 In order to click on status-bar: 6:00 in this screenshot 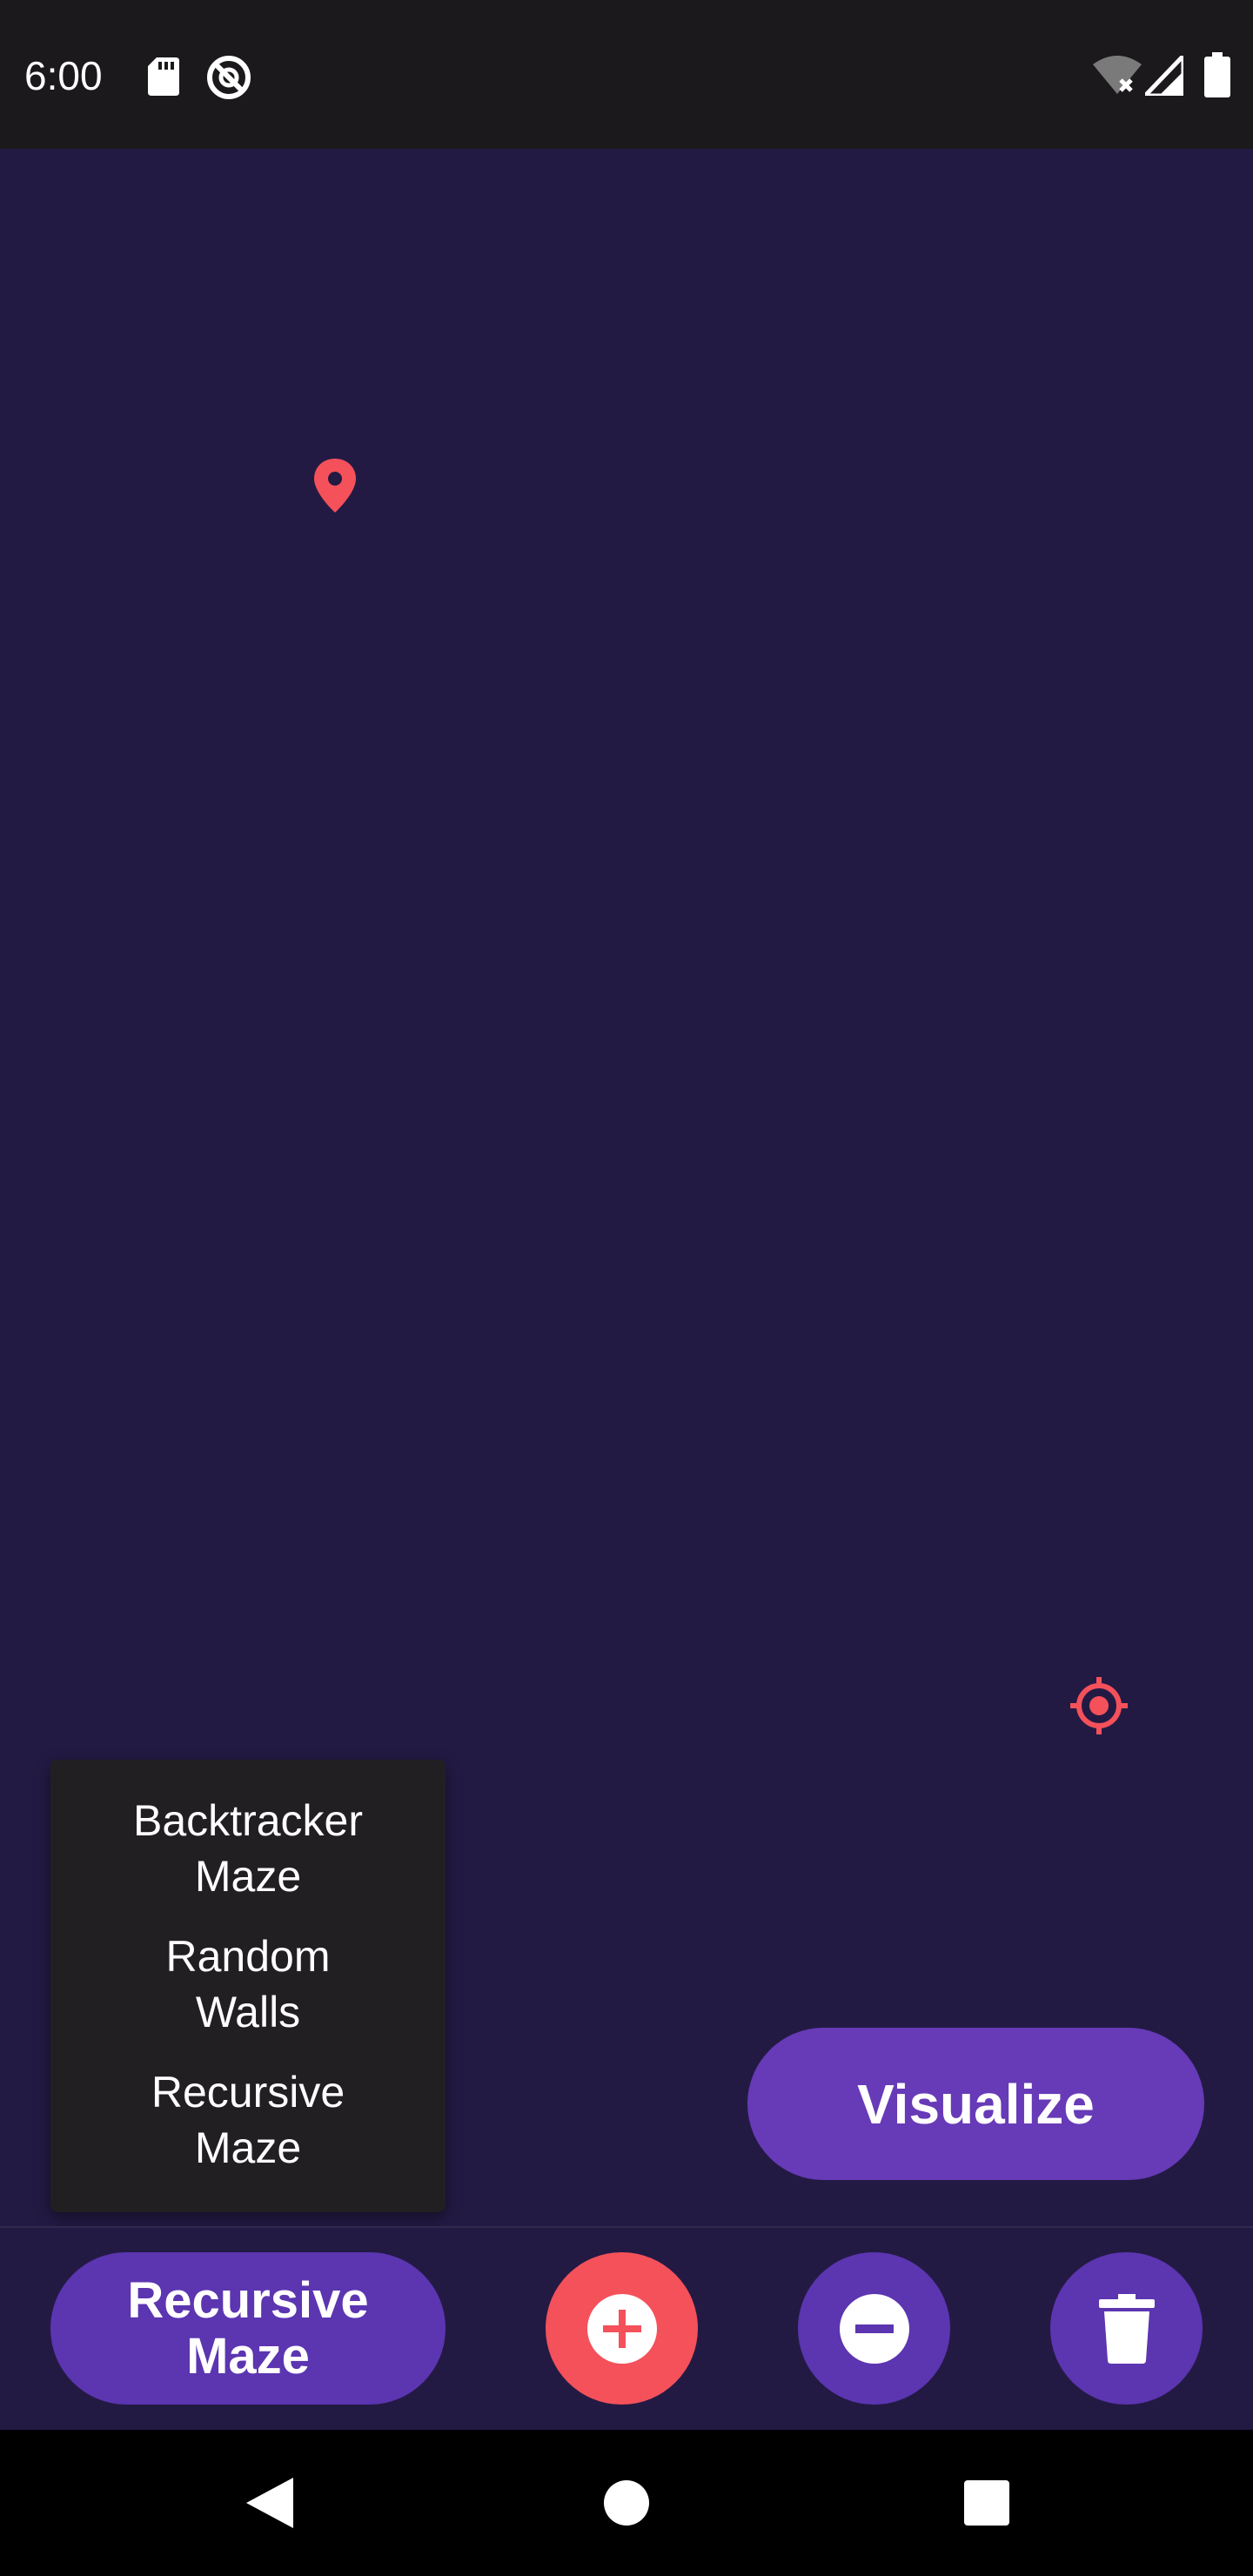, I will do `click(626, 74)`.